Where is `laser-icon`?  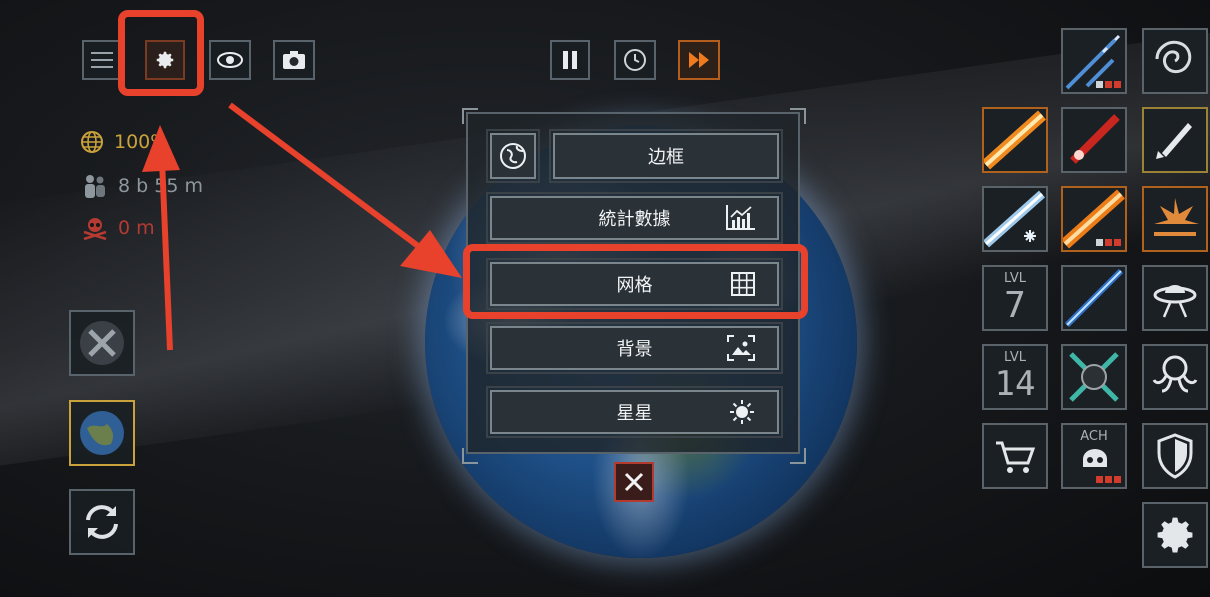
laser-icon is located at coordinates (1015, 140).